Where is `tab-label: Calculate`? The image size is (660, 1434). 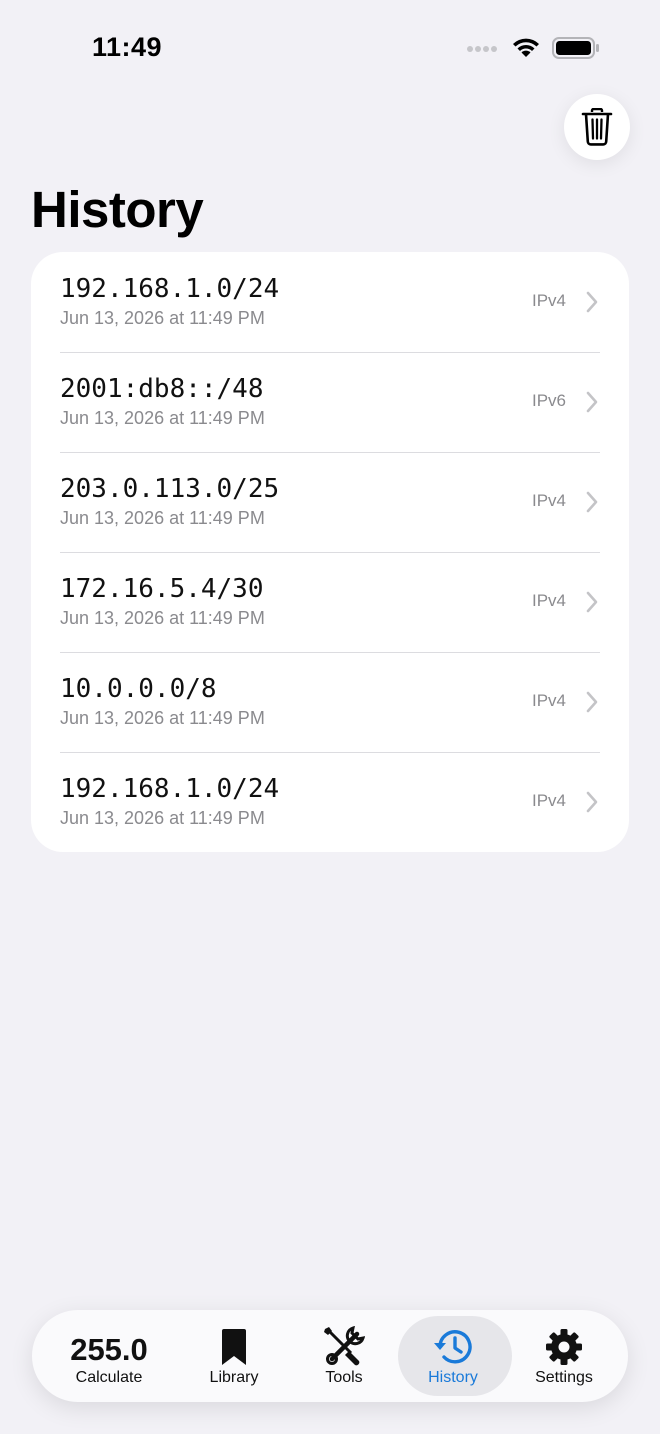 tab-label: Calculate is located at coordinates (109, 1377).